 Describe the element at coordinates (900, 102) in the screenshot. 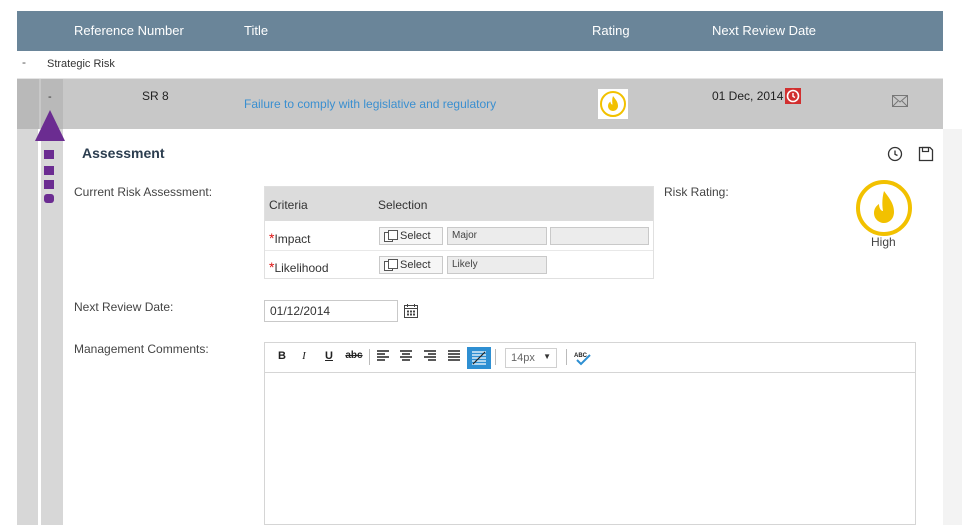

I see `email-icon` at that location.